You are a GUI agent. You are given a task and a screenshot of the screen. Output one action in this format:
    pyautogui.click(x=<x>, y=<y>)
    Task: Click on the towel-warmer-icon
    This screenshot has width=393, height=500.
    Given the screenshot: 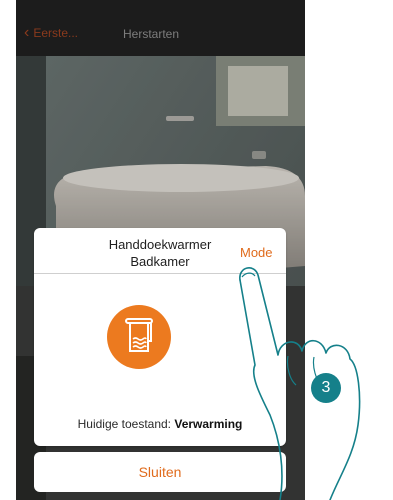 What is the action you would take?
    pyautogui.click(x=139, y=337)
    